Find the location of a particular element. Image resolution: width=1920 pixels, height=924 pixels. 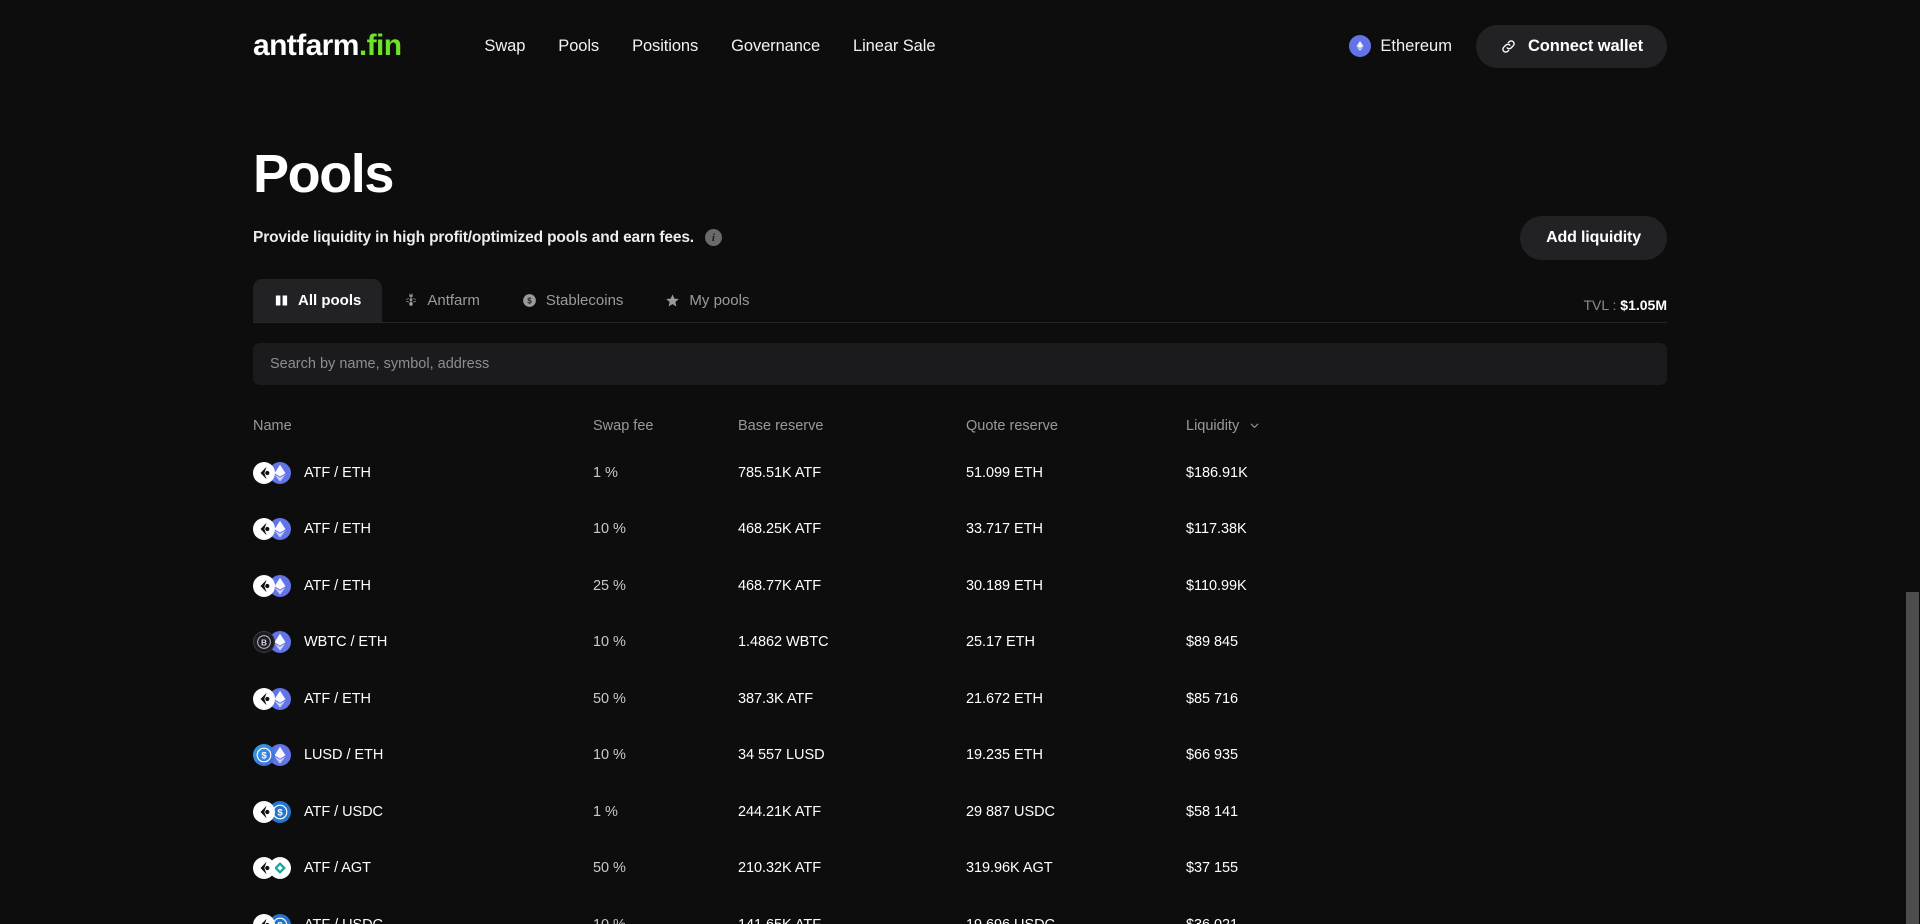

cell-base-reserve: 468.77K ATF is located at coordinates (780, 585).